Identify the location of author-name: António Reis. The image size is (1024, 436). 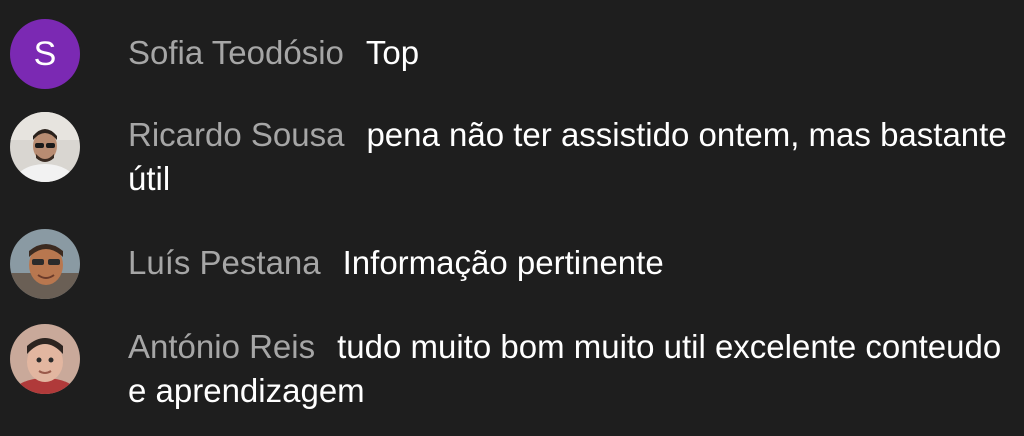
(221, 346).